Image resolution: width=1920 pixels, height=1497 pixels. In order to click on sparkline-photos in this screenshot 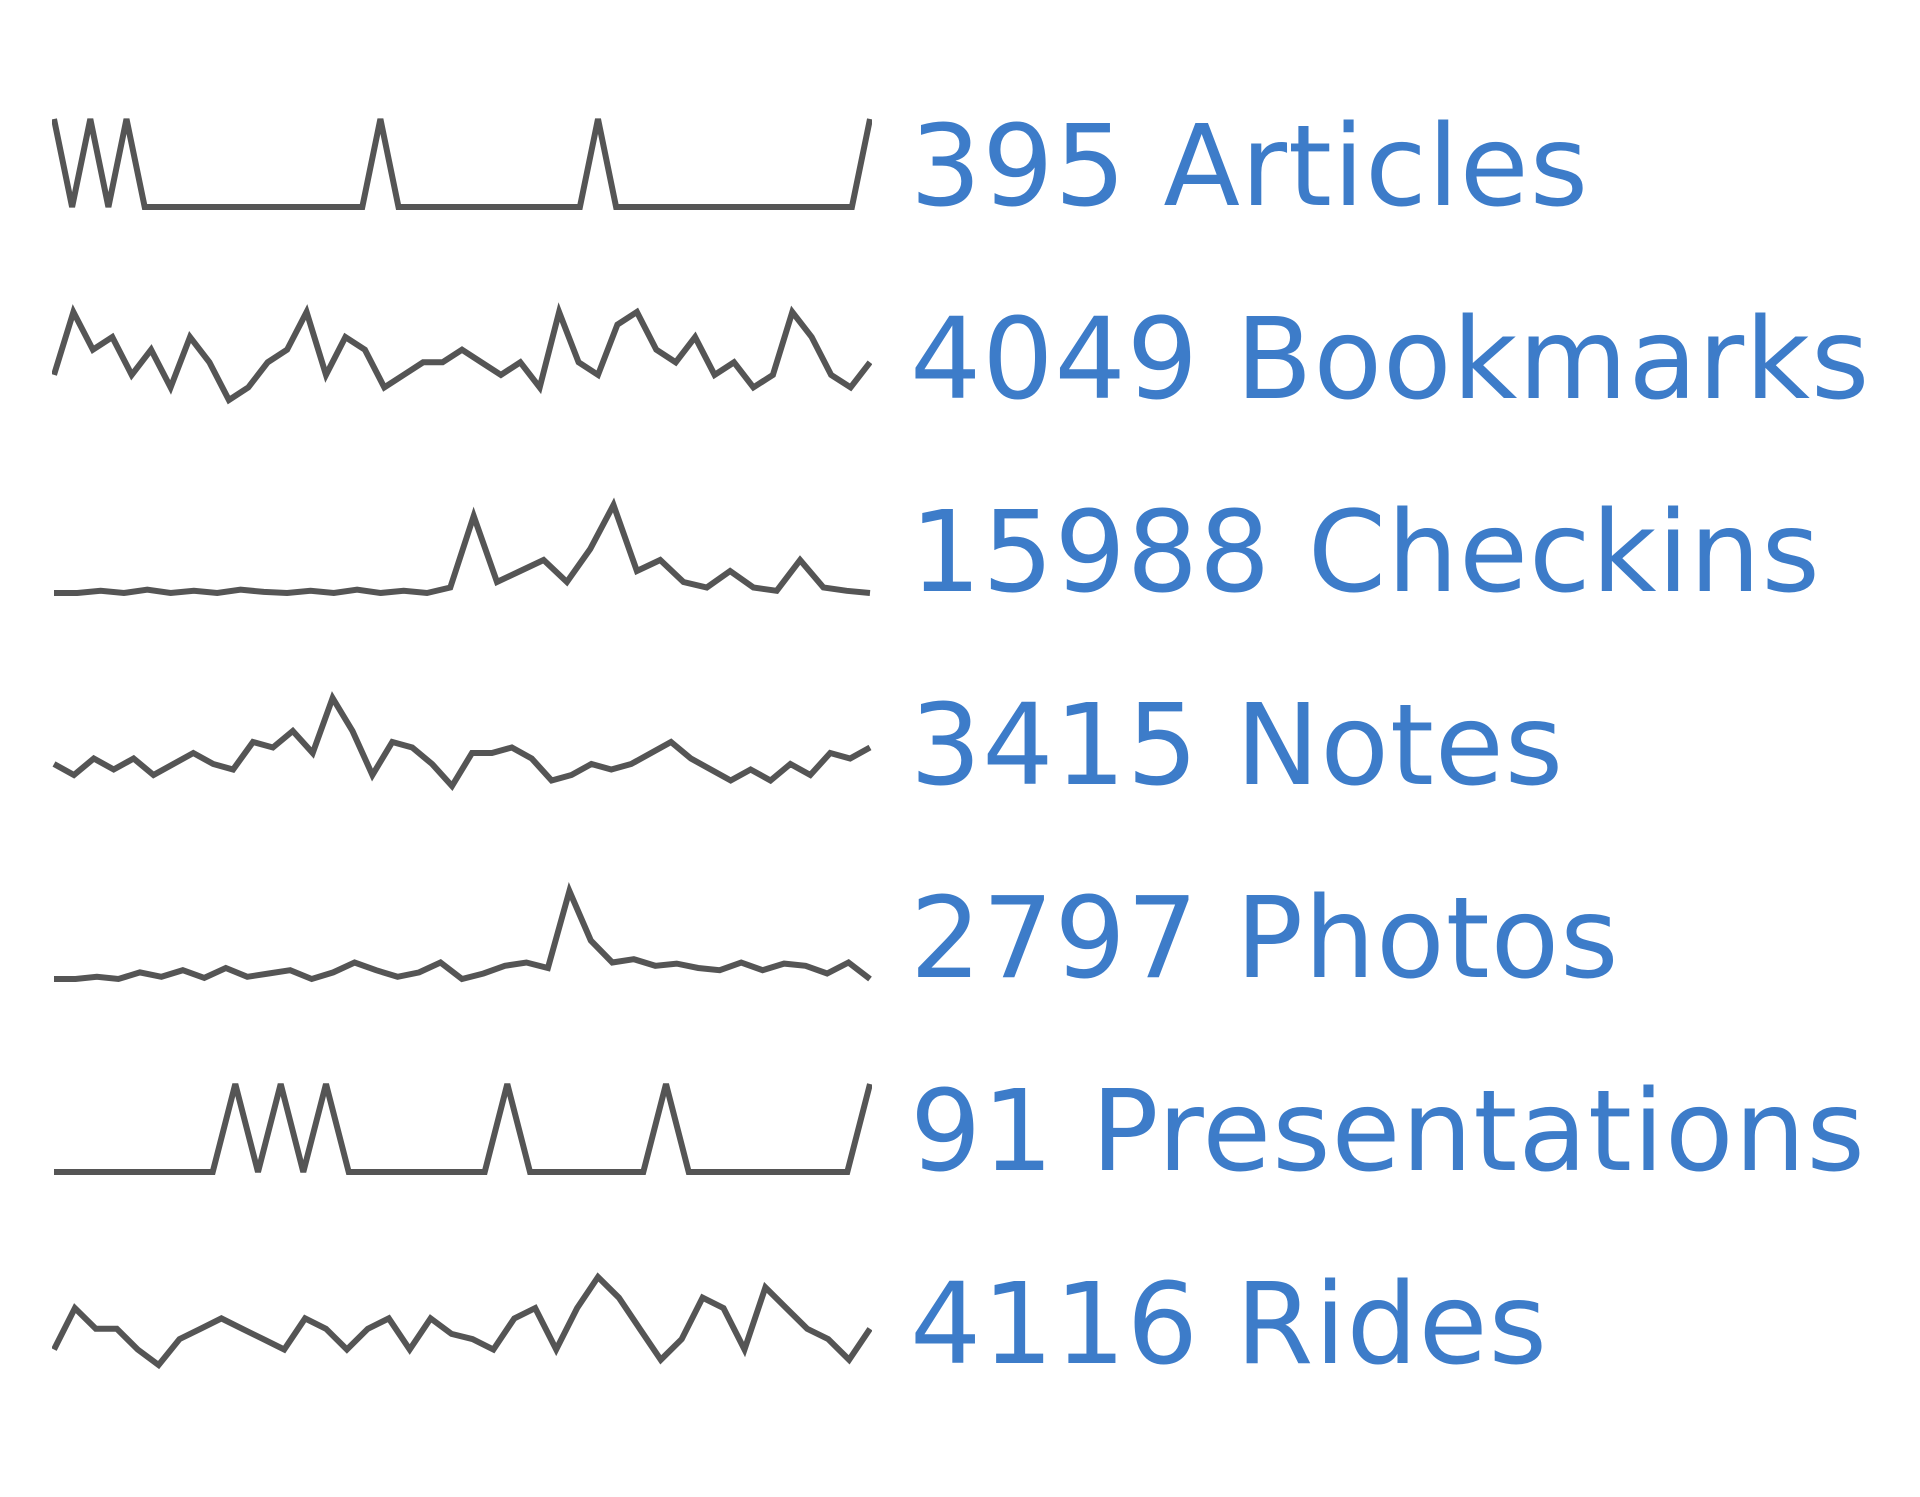, I will do `click(463, 931)`.